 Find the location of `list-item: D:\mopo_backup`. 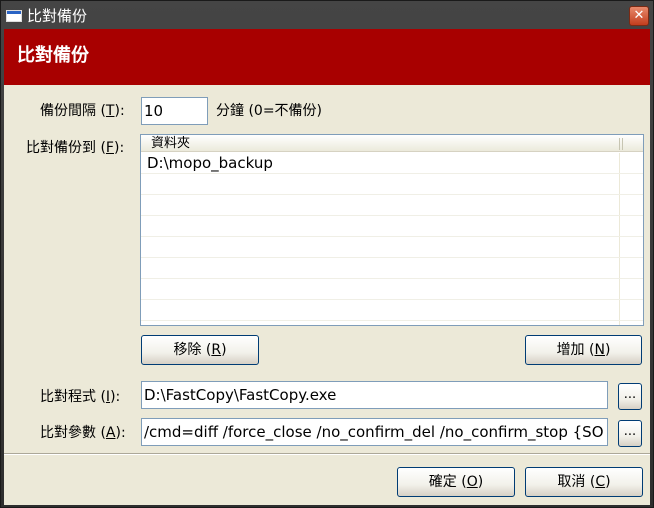

list-item: D:\mopo_backup is located at coordinates (392, 163).